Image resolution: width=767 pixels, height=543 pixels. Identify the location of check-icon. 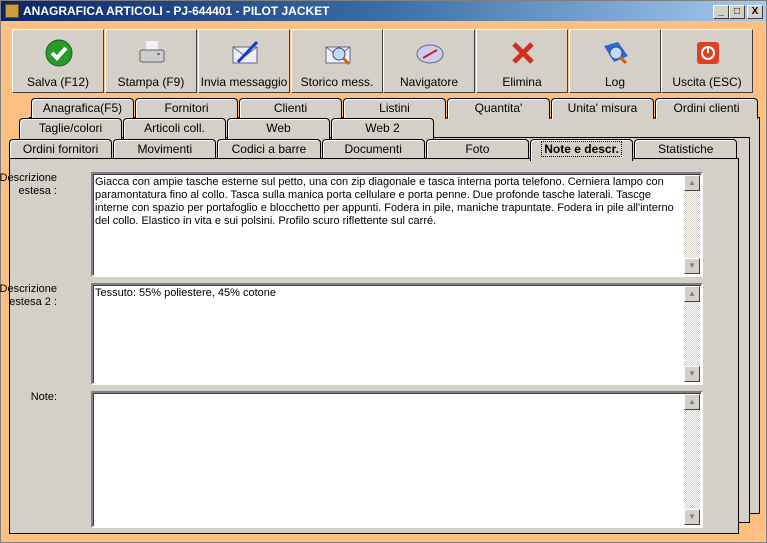
(59, 53).